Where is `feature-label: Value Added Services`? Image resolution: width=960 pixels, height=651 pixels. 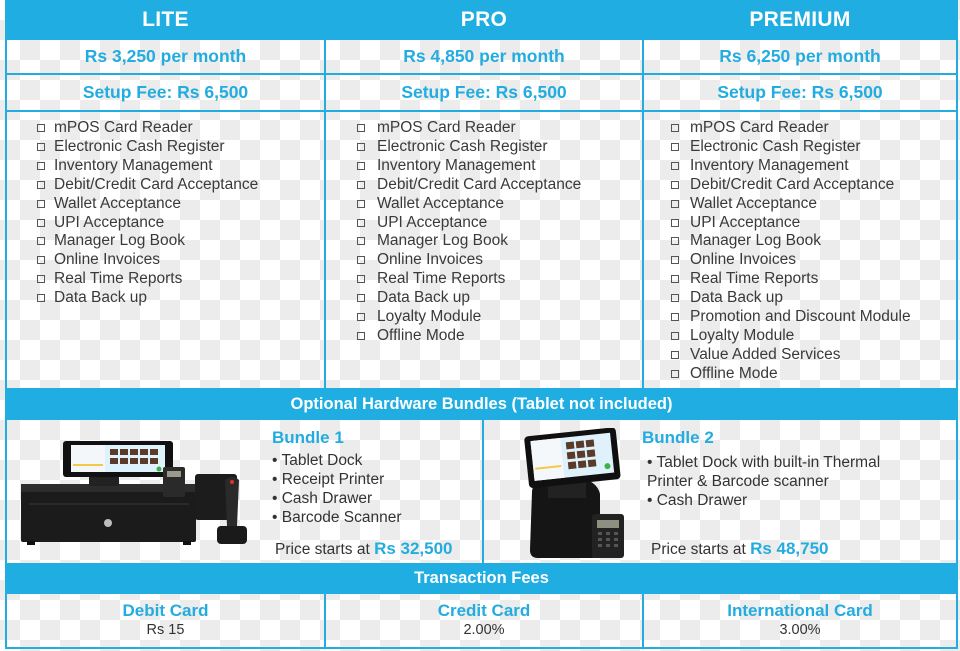 feature-label: Value Added Services is located at coordinates (765, 354).